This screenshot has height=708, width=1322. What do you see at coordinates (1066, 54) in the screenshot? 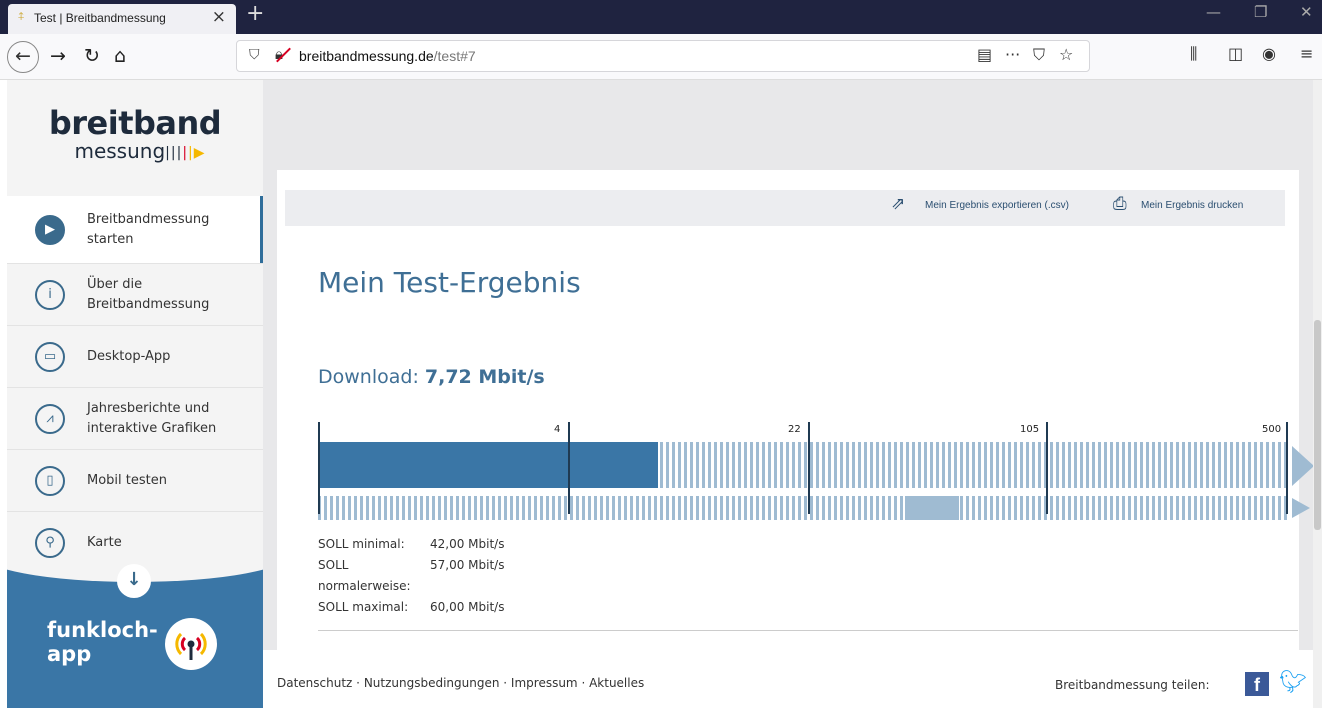
I see `star-icon: ☆` at bounding box center [1066, 54].